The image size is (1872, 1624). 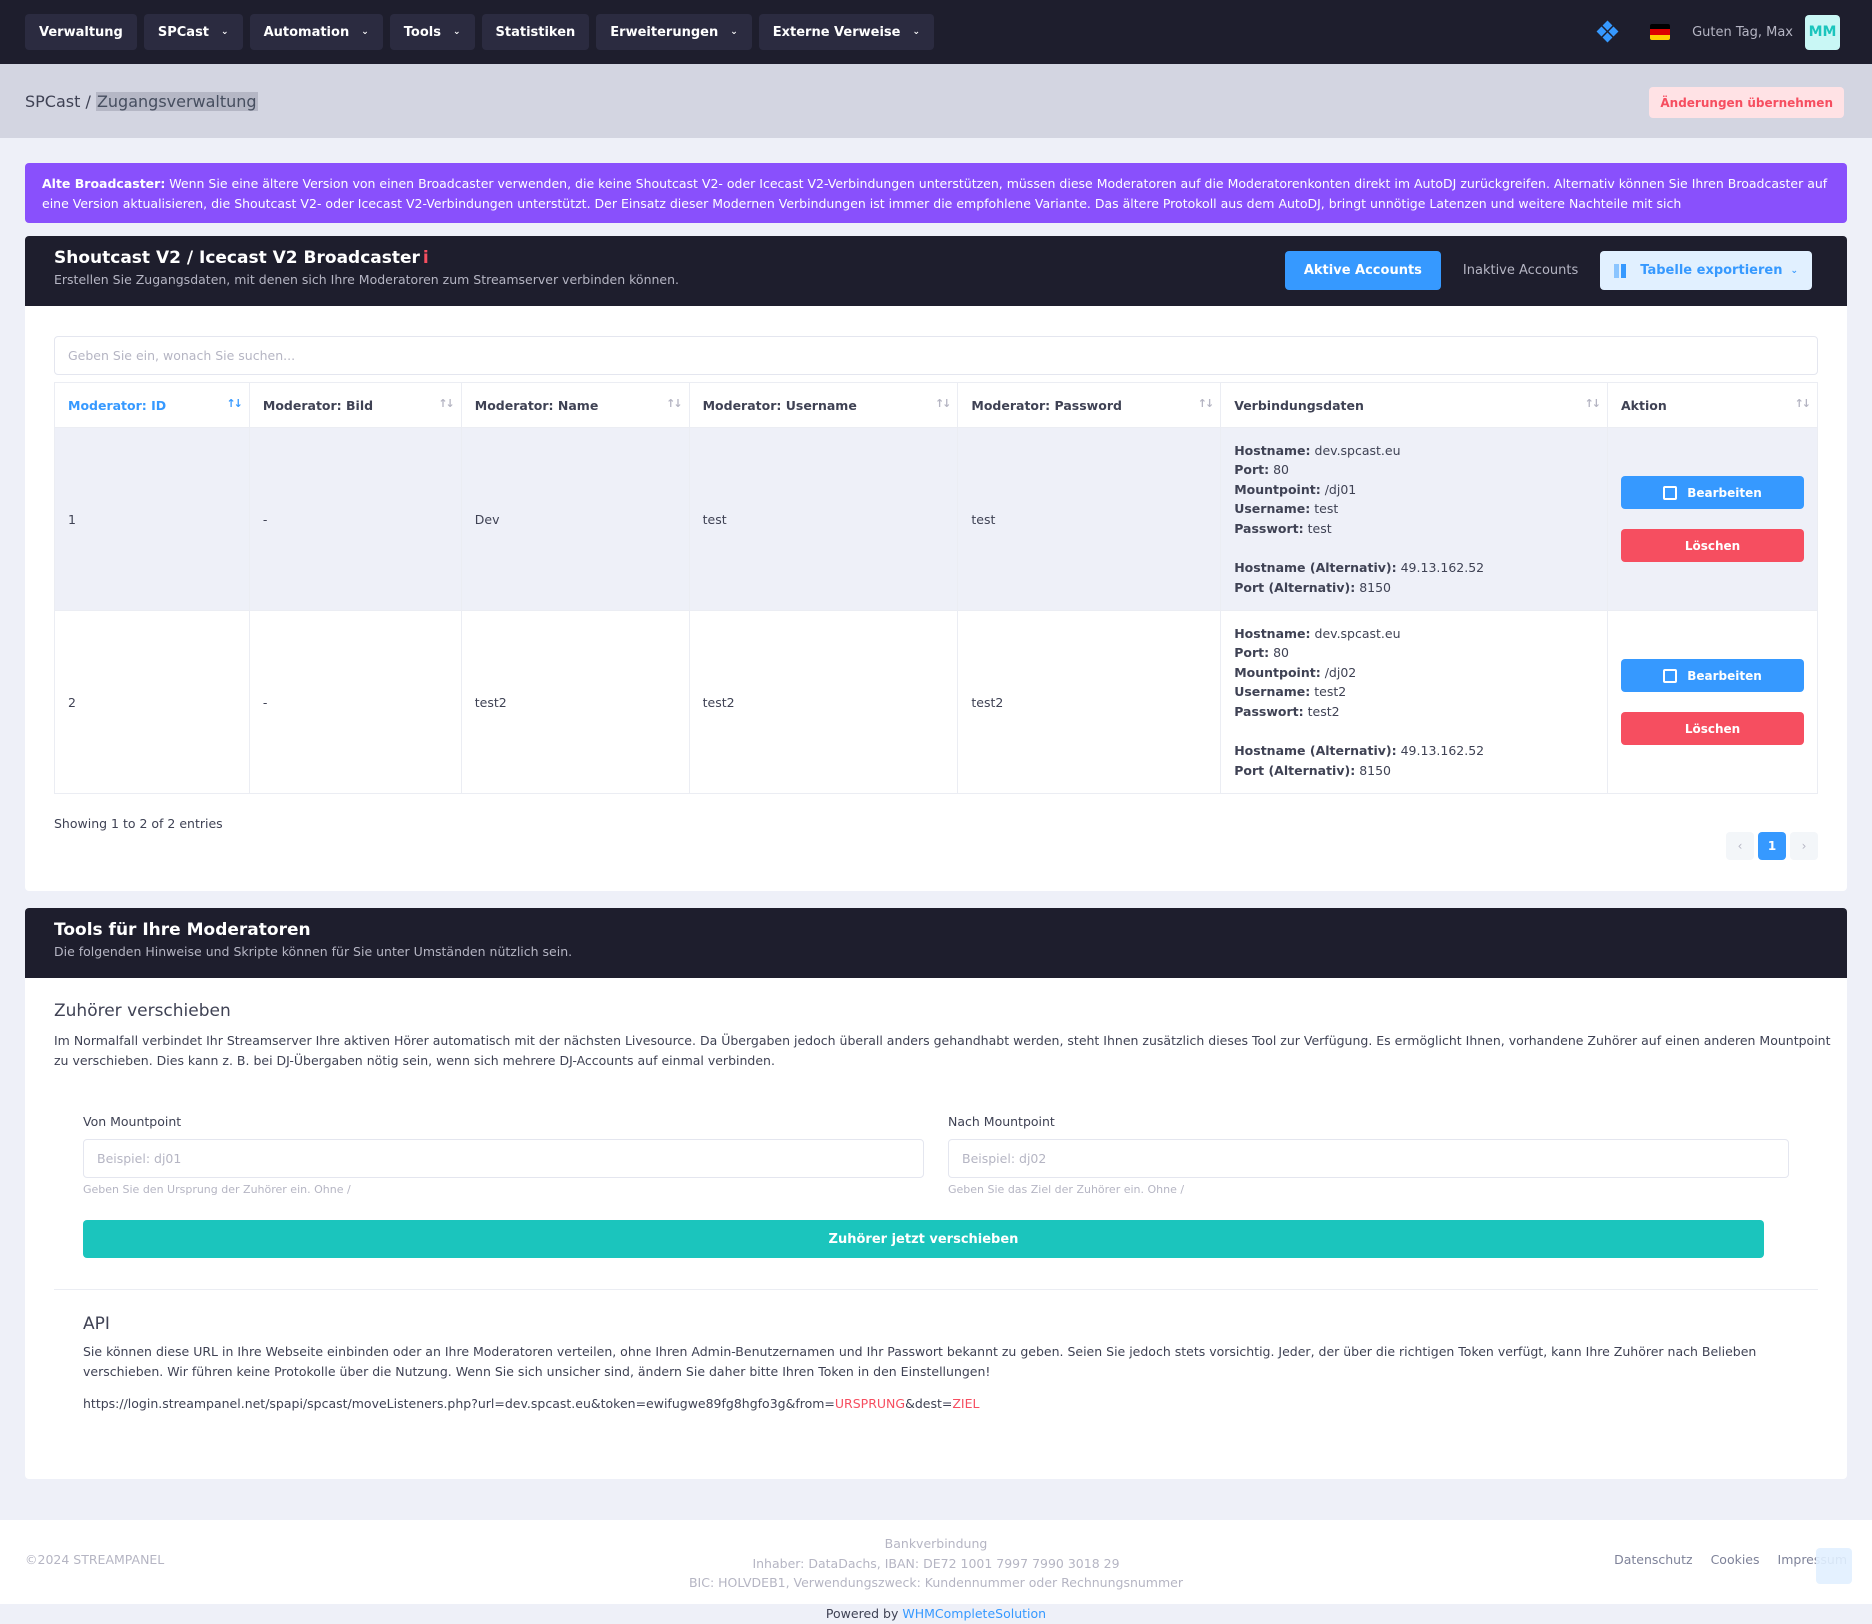 I want to click on nav-tools: Tools ⌄, so click(x=432, y=32).